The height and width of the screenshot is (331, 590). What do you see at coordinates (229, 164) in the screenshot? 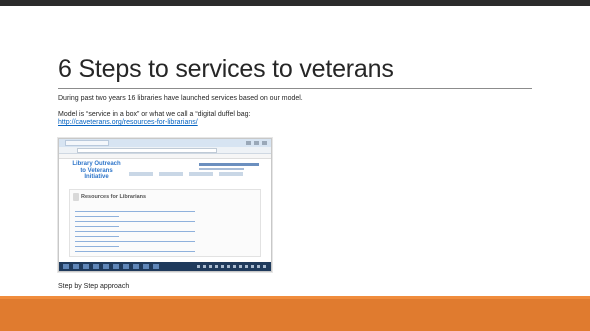
I see `screenshot-header-text` at bounding box center [229, 164].